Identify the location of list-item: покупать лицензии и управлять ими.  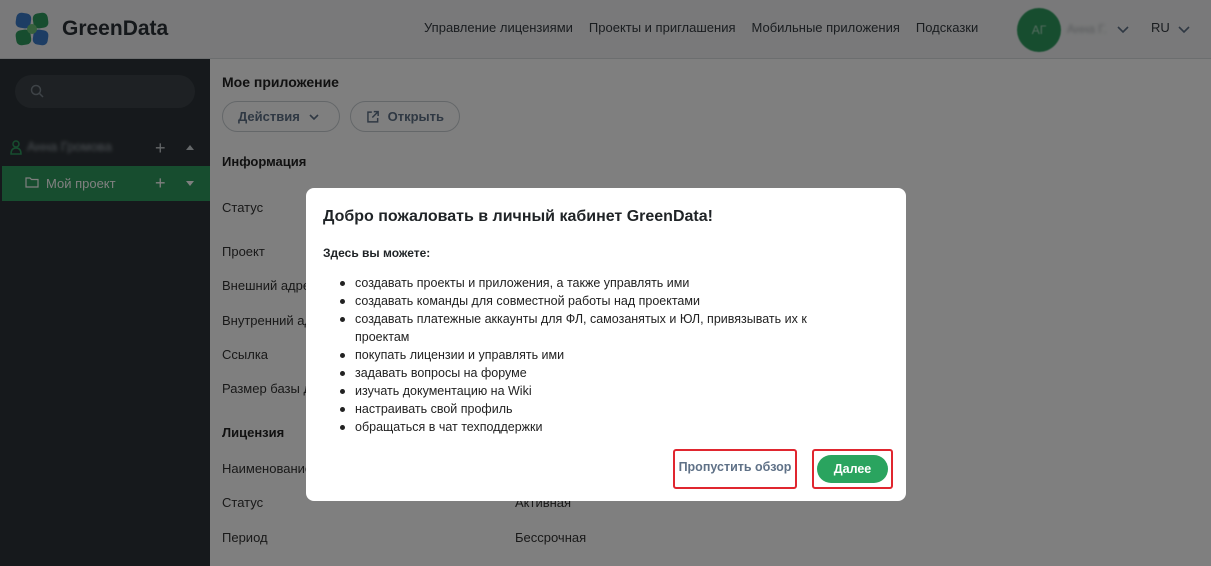
(597, 355).